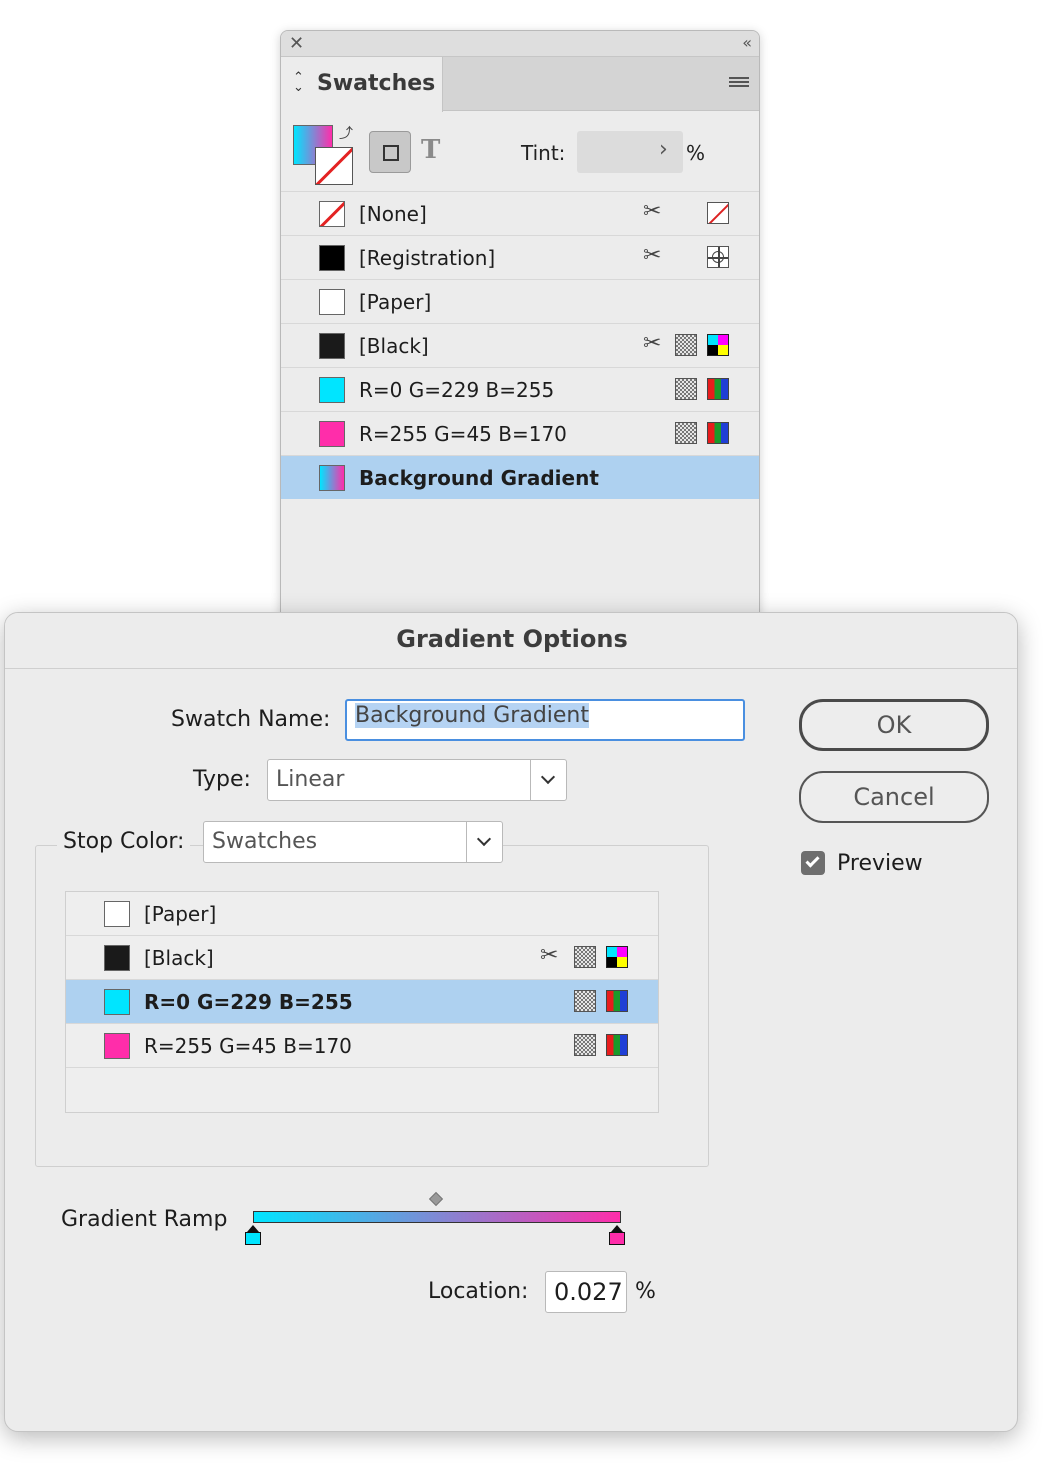 This screenshot has height=1466, width=1044. Describe the element at coordinates (645, 1291) in the screenshot. I see `location-unit: %` at that location.